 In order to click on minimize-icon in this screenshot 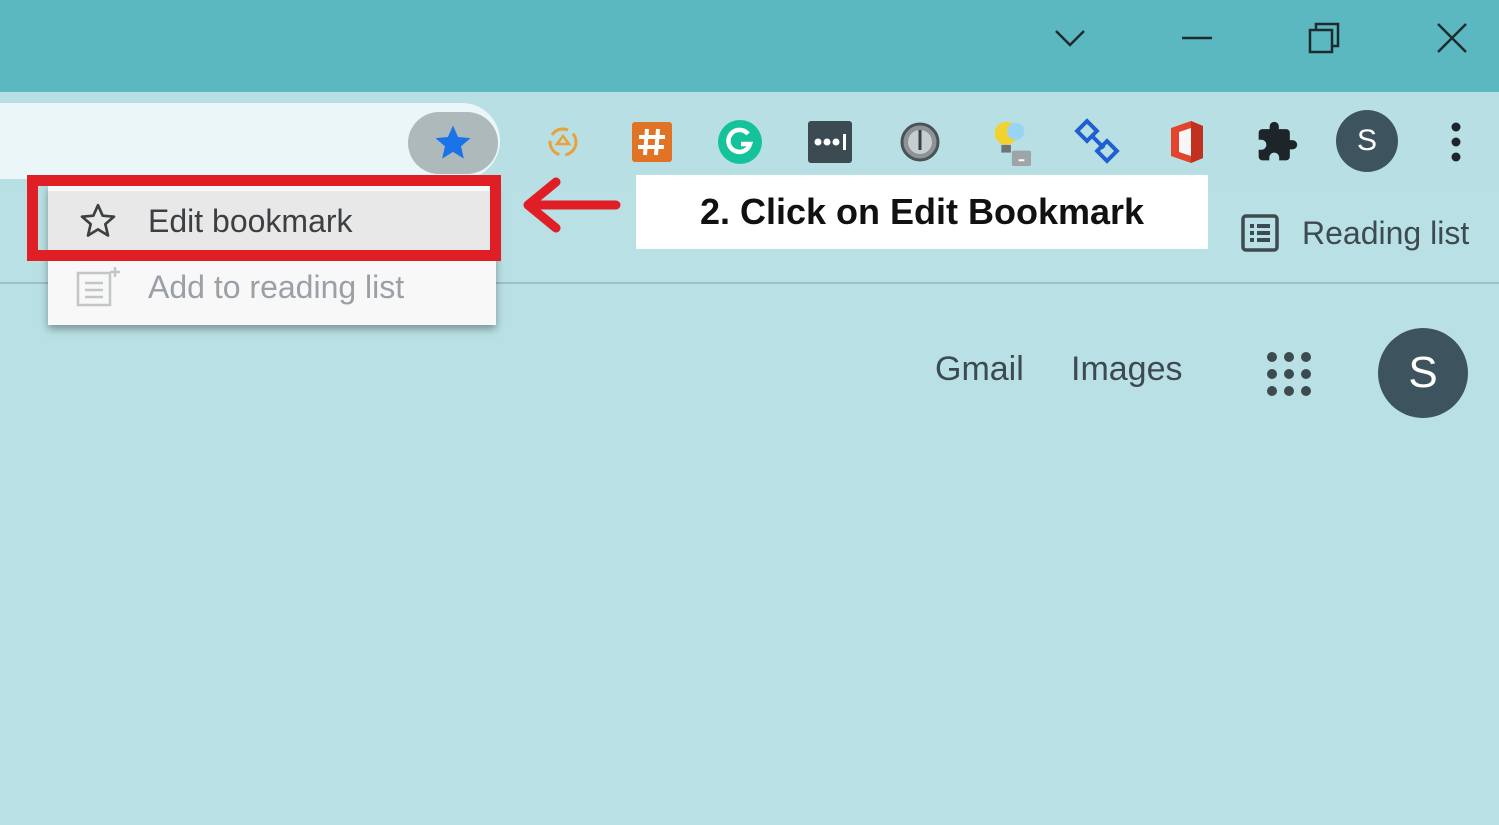, I will do `click(1197, 38)`.